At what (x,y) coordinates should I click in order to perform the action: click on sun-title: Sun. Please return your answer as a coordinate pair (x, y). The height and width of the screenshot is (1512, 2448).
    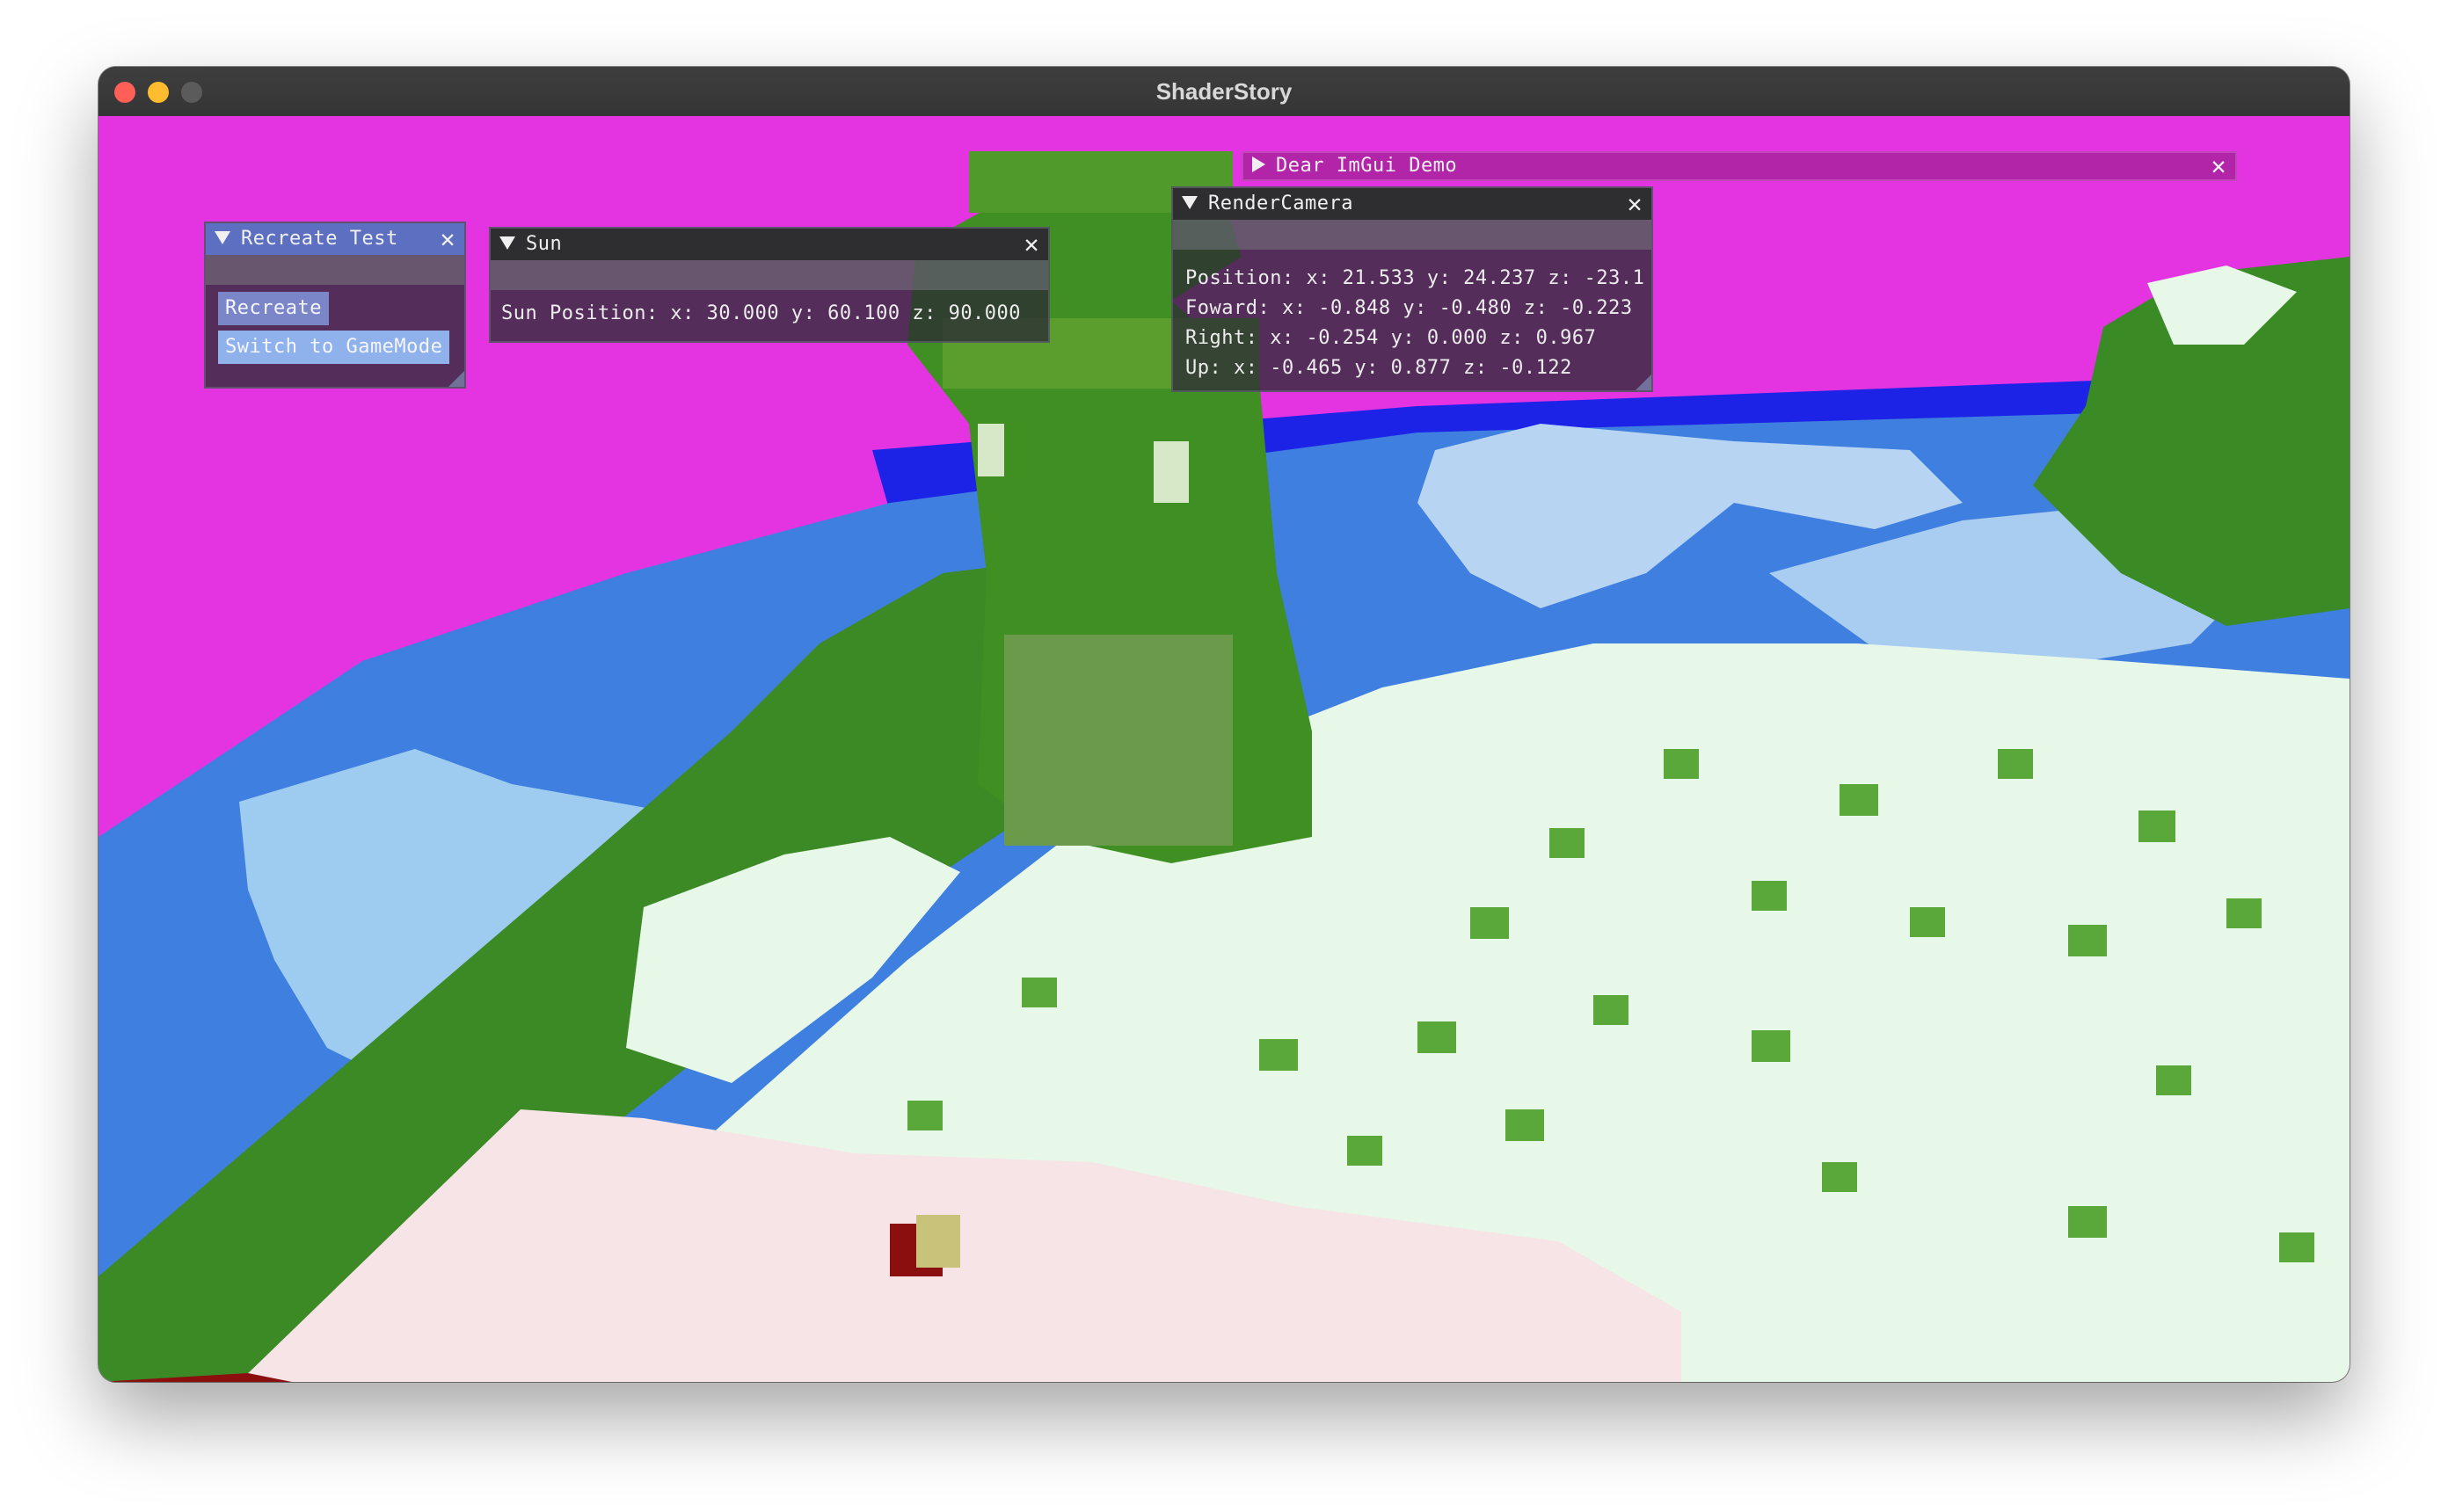
    Looking at the image, I should click on (544, 244).